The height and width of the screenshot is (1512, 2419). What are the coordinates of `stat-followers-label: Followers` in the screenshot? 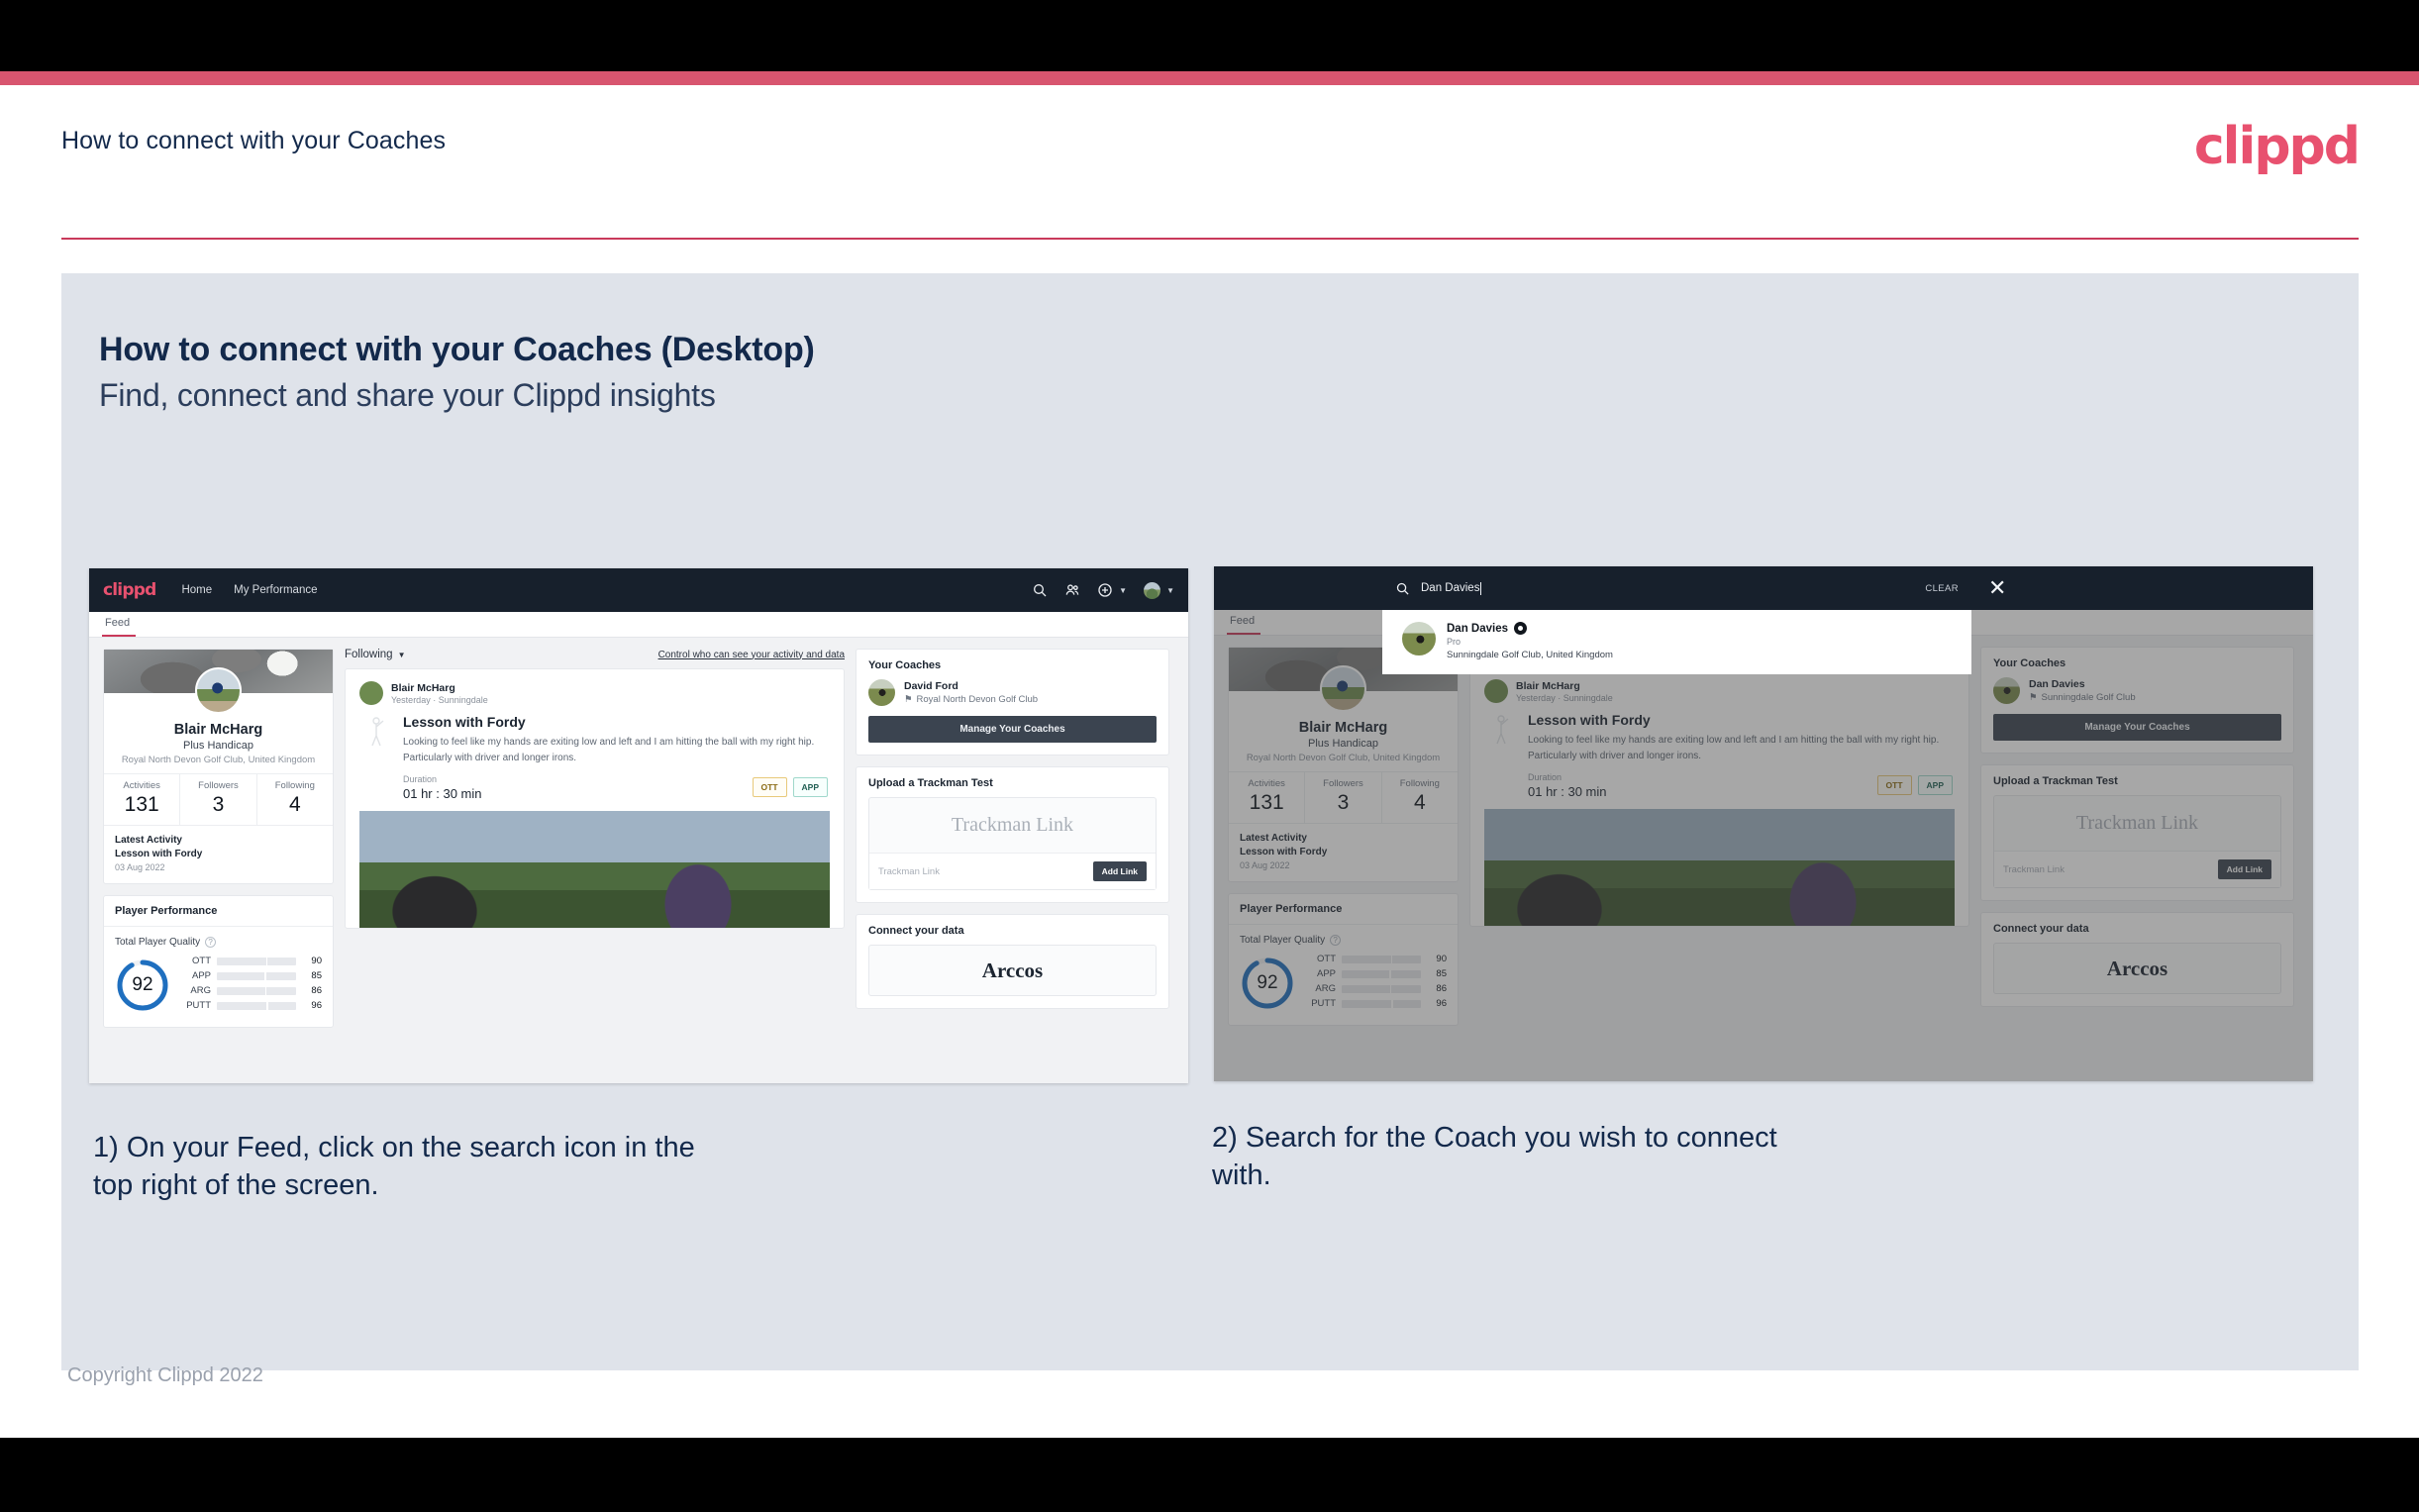 It's located at (218, 785).